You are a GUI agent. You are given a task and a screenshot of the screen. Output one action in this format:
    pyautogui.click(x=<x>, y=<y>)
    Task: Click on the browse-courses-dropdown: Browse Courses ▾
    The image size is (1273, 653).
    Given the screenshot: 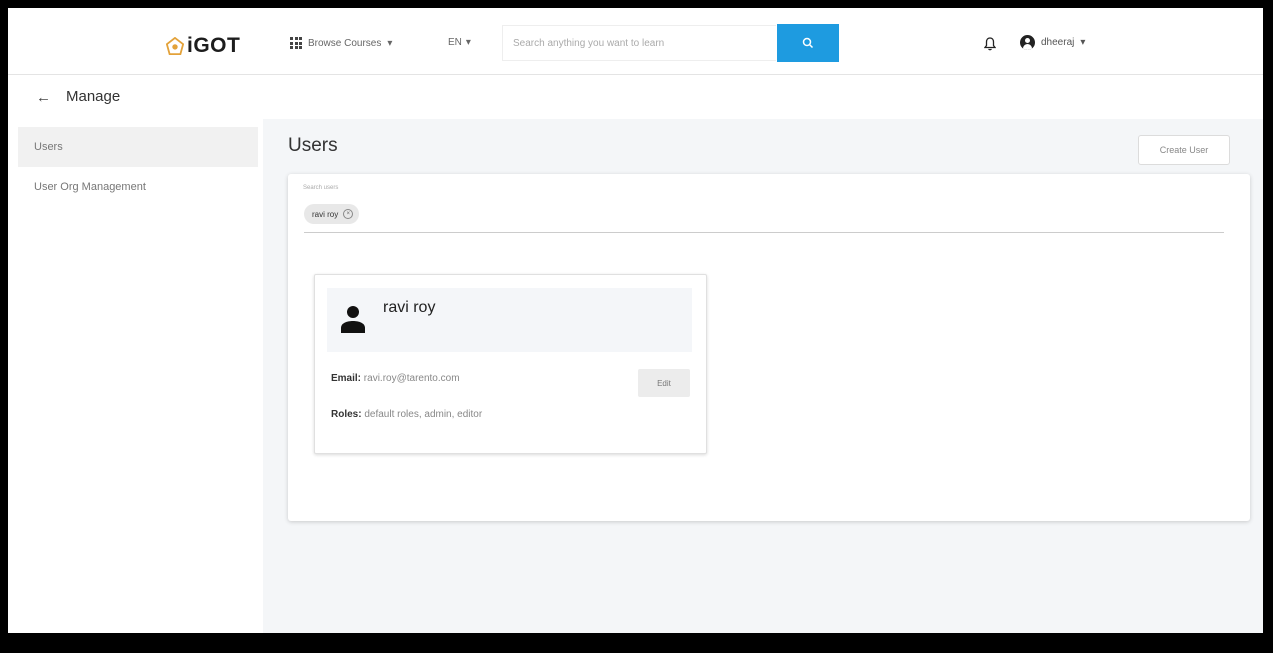 What is the action you would take?
    pyautogui.click(x=341, y=43)
    